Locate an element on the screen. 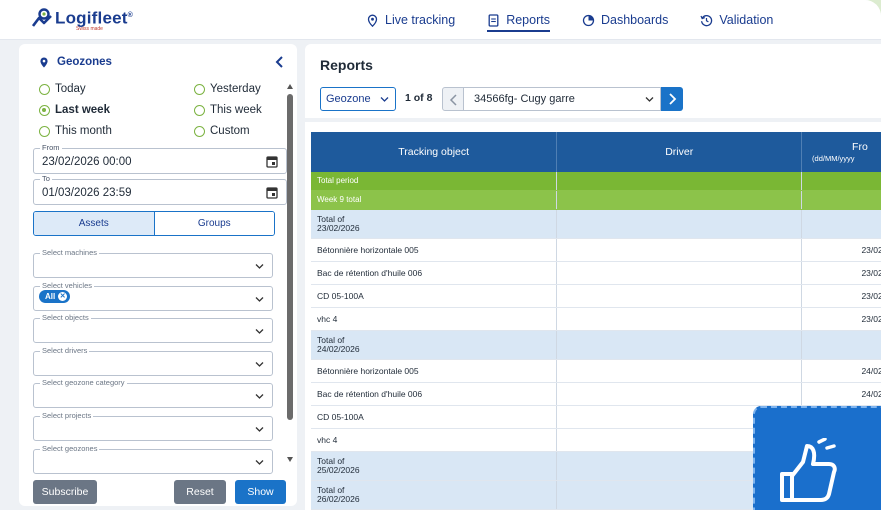 This screenshot has height=510, width=881. nav-reports: Reports is located at coordinates (518, 20).